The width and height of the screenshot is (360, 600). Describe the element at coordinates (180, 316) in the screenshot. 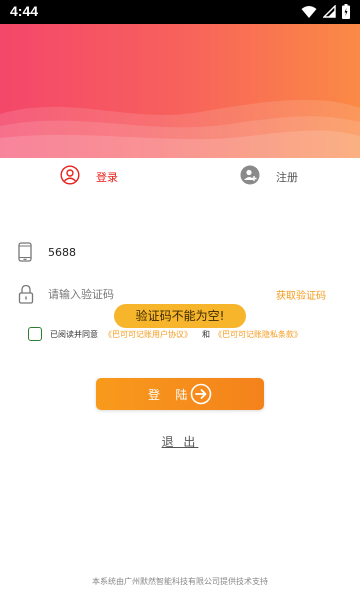

I see `error-toast: 验证码不能为空!` at that location.